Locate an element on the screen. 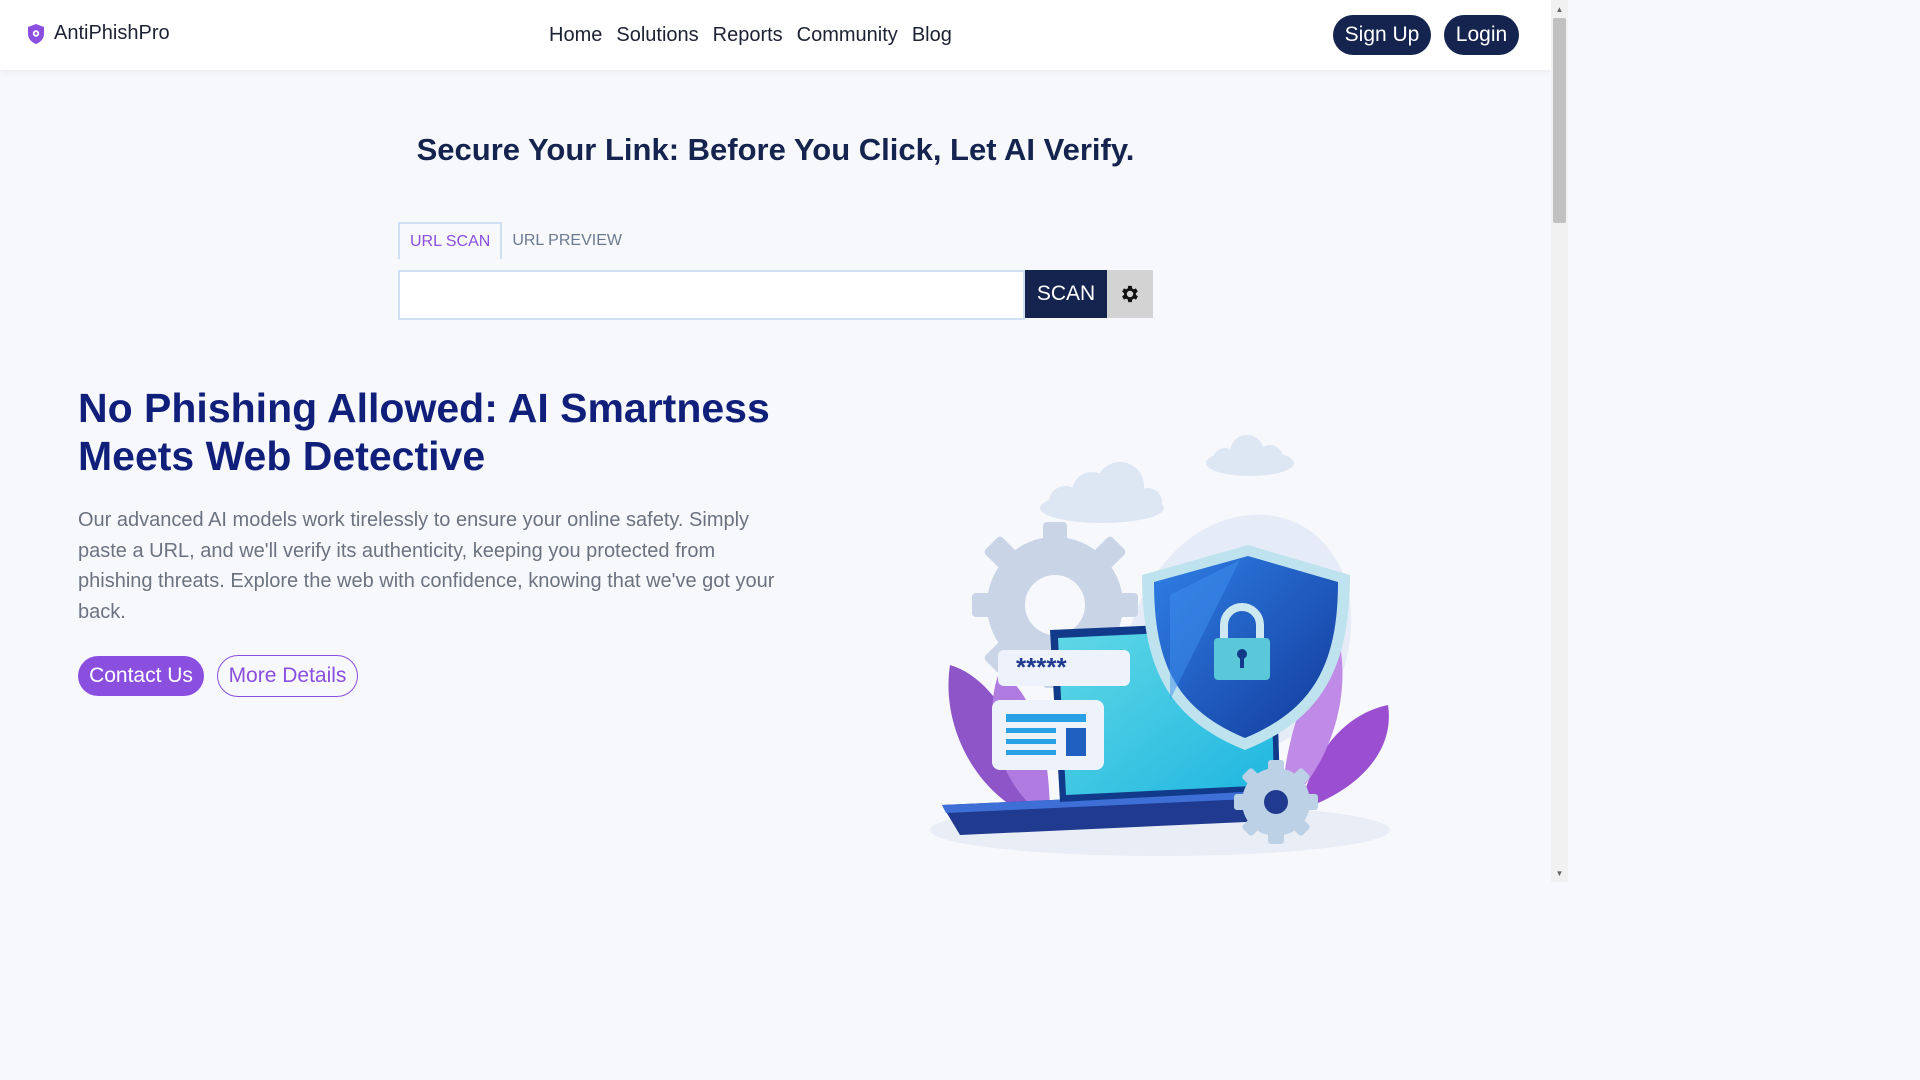 Image resolution: width=1920 pixels, height=1080 pixels. nav-home: Home is located at coordinates (575, 35).